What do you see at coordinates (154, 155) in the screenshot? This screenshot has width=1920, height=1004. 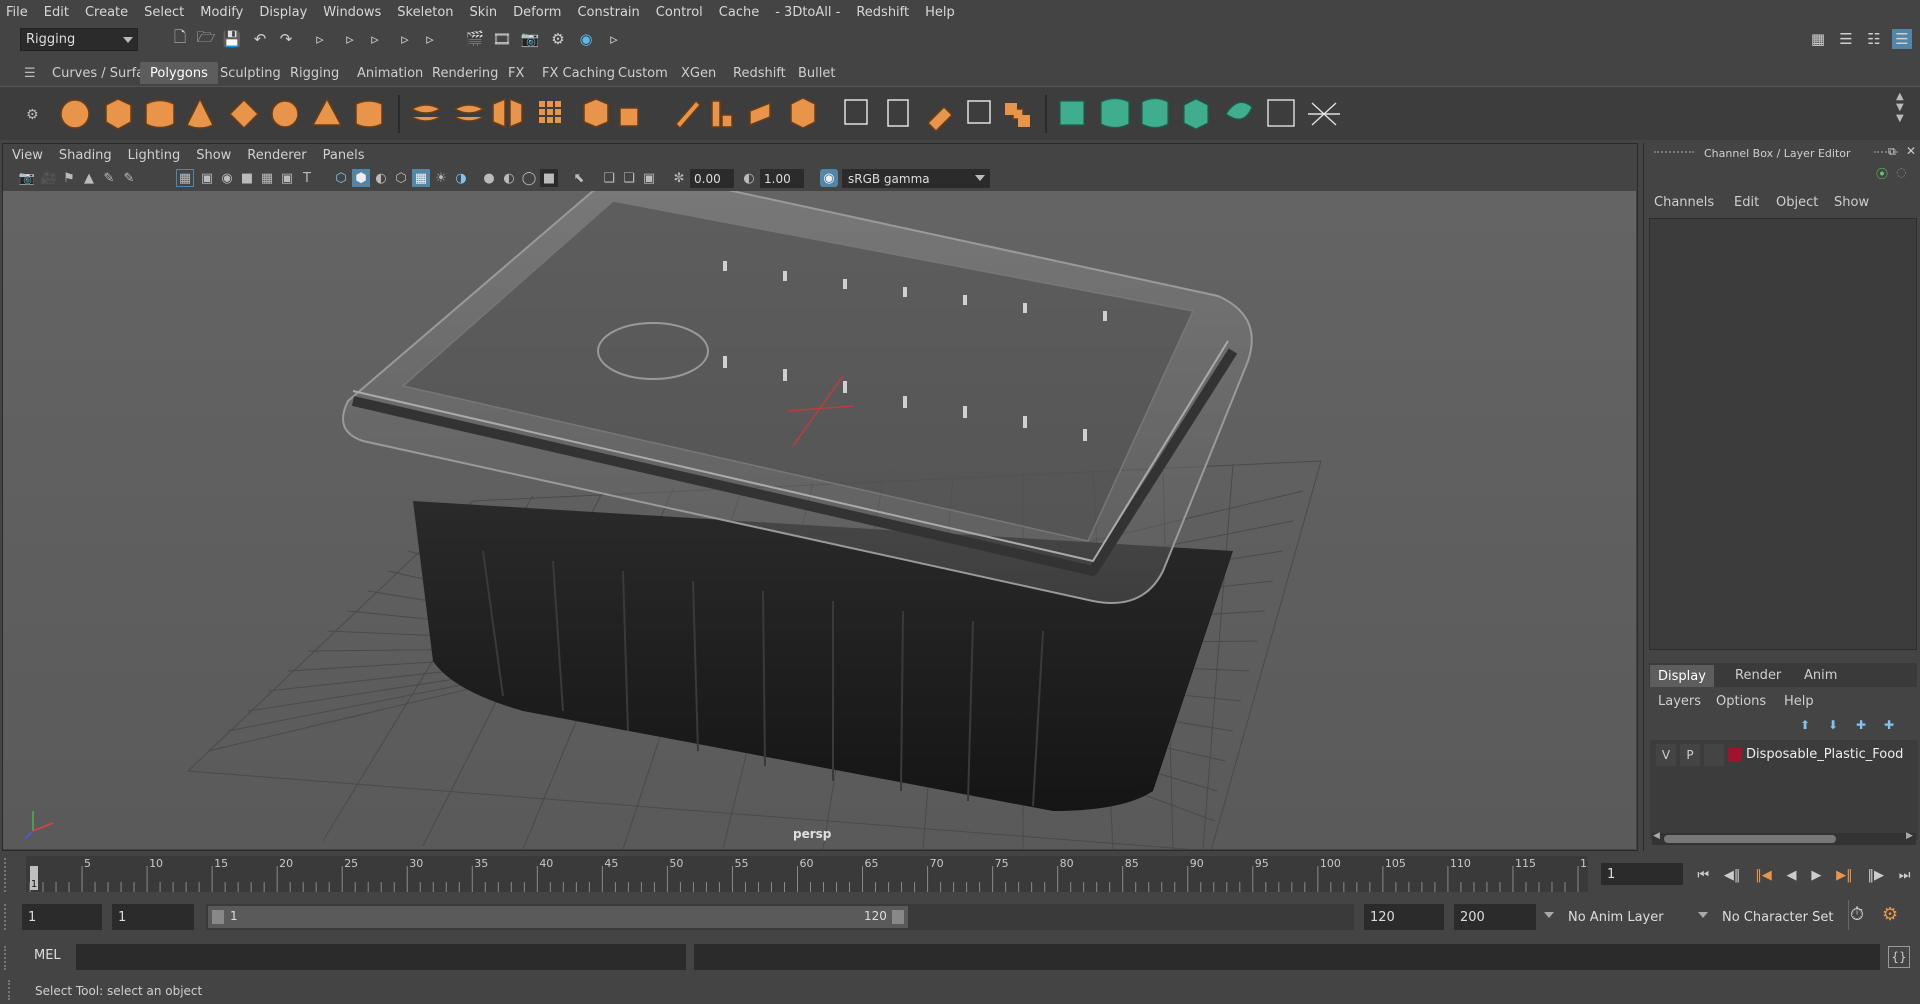 I see `viewport-menu-lighting: Lighting` at bounding box center [154, 155].